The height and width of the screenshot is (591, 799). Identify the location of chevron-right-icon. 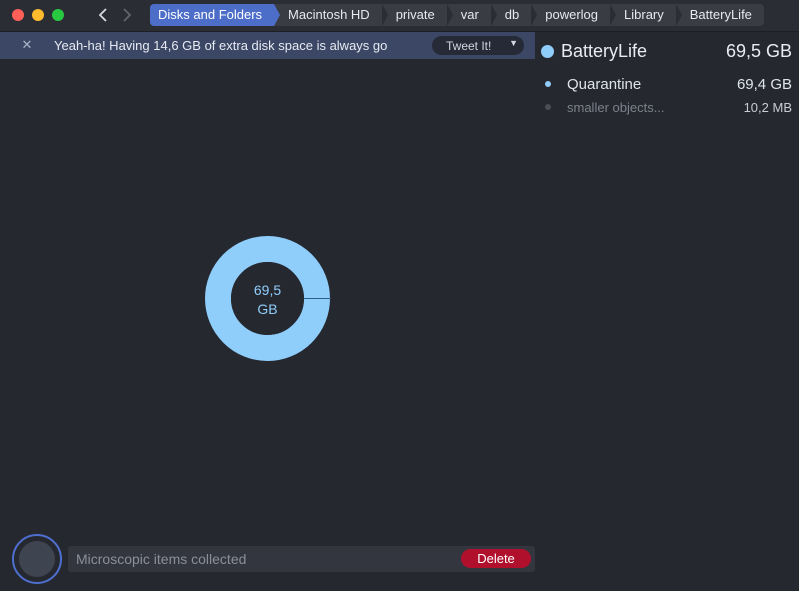
(127, 15).